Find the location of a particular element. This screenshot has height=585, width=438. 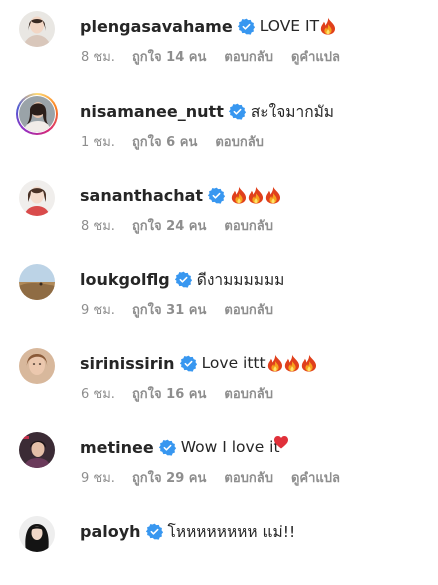

comment-meta: 1 ชม. ถูกใจ 6 คน ตอบกลับ is located at coordinates (181, 141).